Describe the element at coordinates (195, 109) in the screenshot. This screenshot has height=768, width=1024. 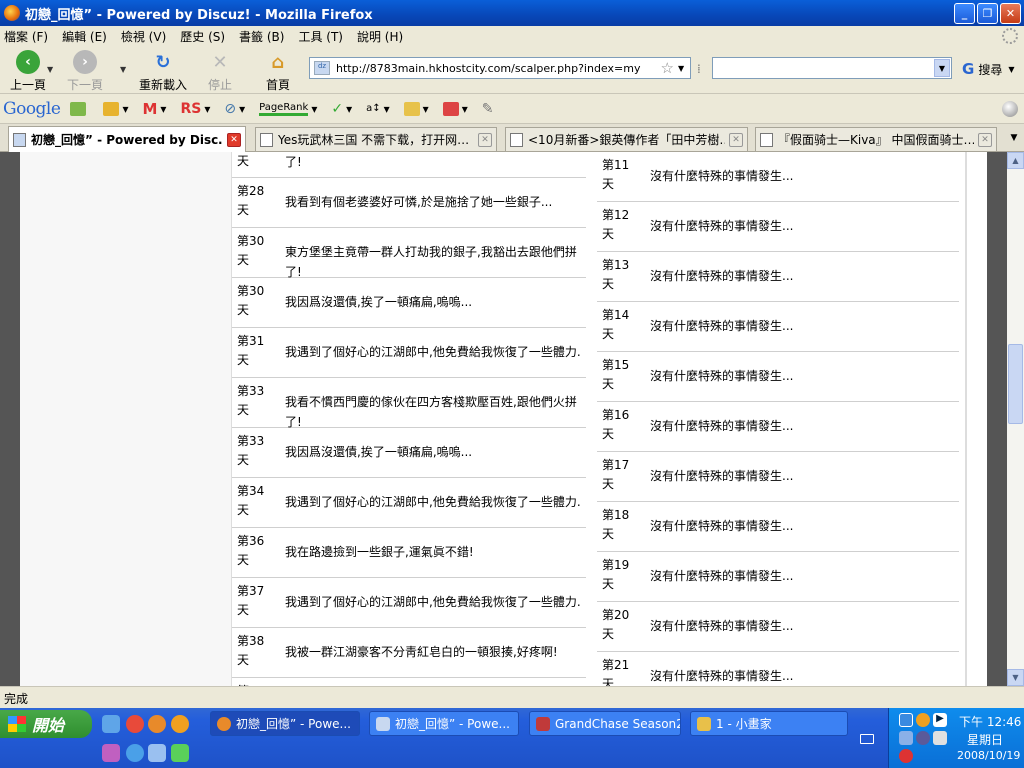
I see `rs-tool: RS ▾` at that location.